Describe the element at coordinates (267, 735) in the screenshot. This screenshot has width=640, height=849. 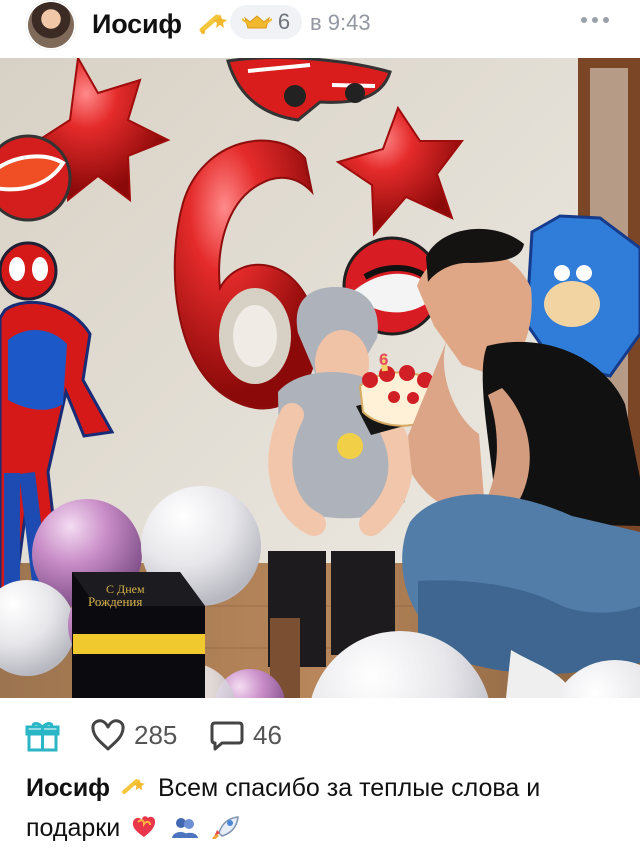
I see `comment-count: 46` at that location.